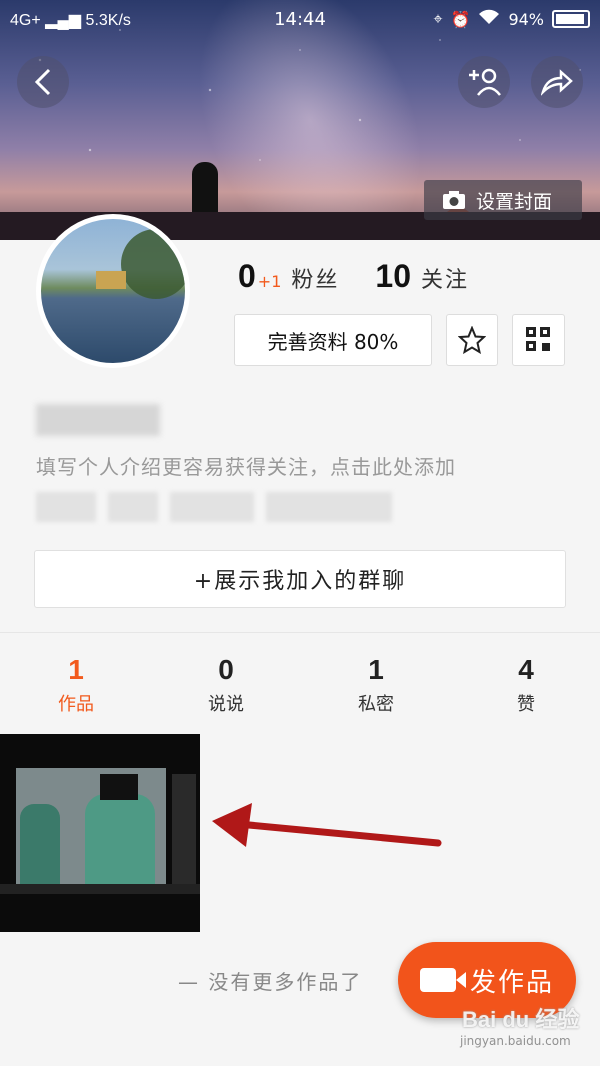 The width and height of the screenshot is (600, 1066). I want to click on qr-code-icon, so click(538, 340).